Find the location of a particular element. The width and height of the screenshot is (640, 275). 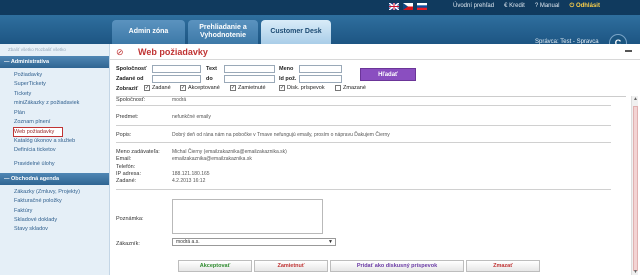

sidebar-item-contracts: Zákazky (Zmluvy, Projekty) is located at coordinates (54, 192).